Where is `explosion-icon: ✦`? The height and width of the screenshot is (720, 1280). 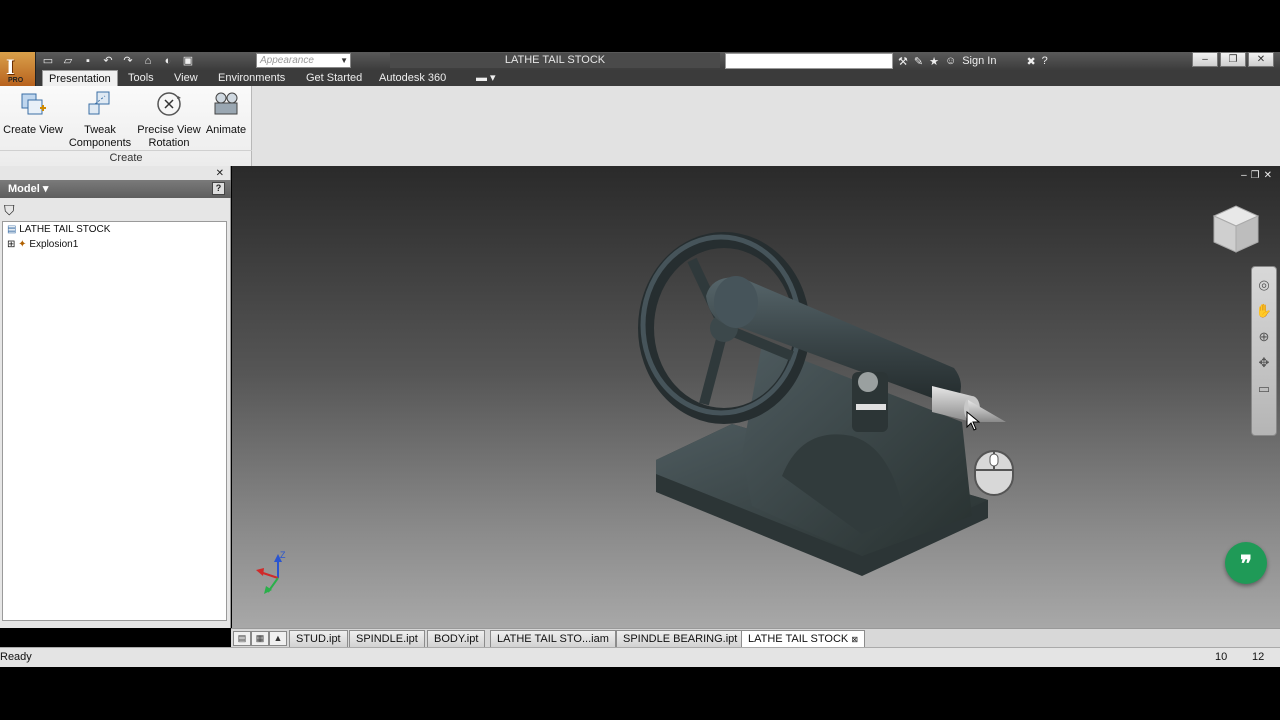
explosion-icon: ✦ is located at coordinates (22, 244).